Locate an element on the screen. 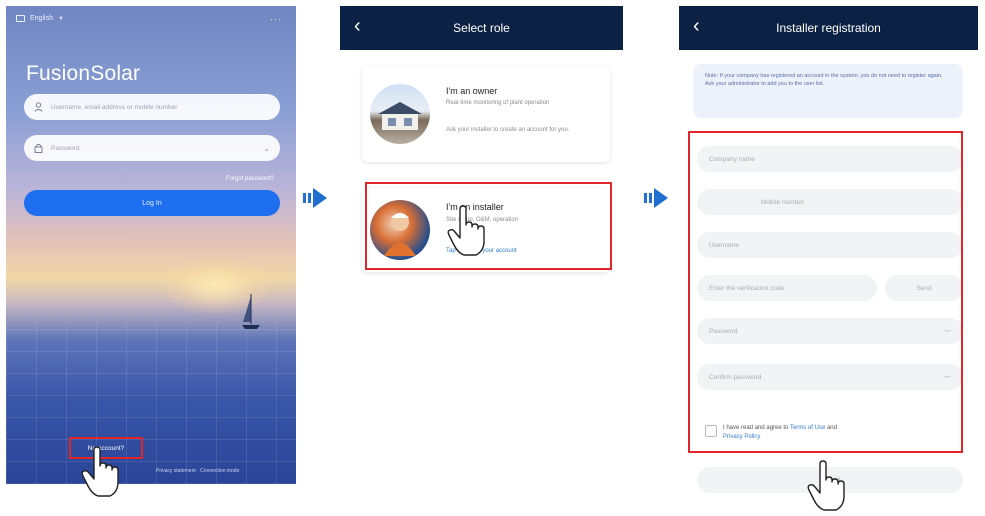 The height and width of the screenshot is (516, 985). title-bar: ‹ Select role is located at coordinates (481, 28).